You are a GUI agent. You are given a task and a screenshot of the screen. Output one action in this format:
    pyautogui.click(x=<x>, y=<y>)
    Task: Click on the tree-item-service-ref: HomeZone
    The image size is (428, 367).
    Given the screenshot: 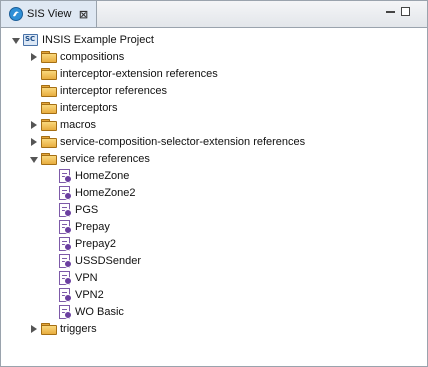 What is the action you would take?
    pyautogui.click(x=94, y=175)
    